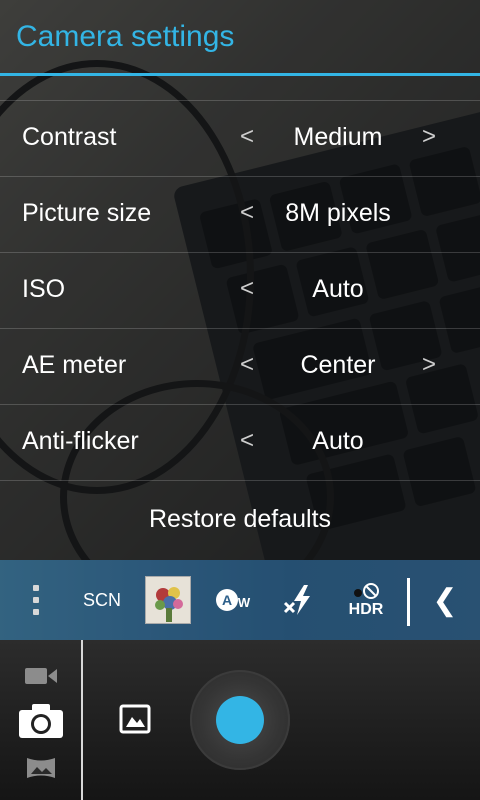 This screenshot has height=800, width=480. I want to click on panorama-mode-icon, so click(41, 768).